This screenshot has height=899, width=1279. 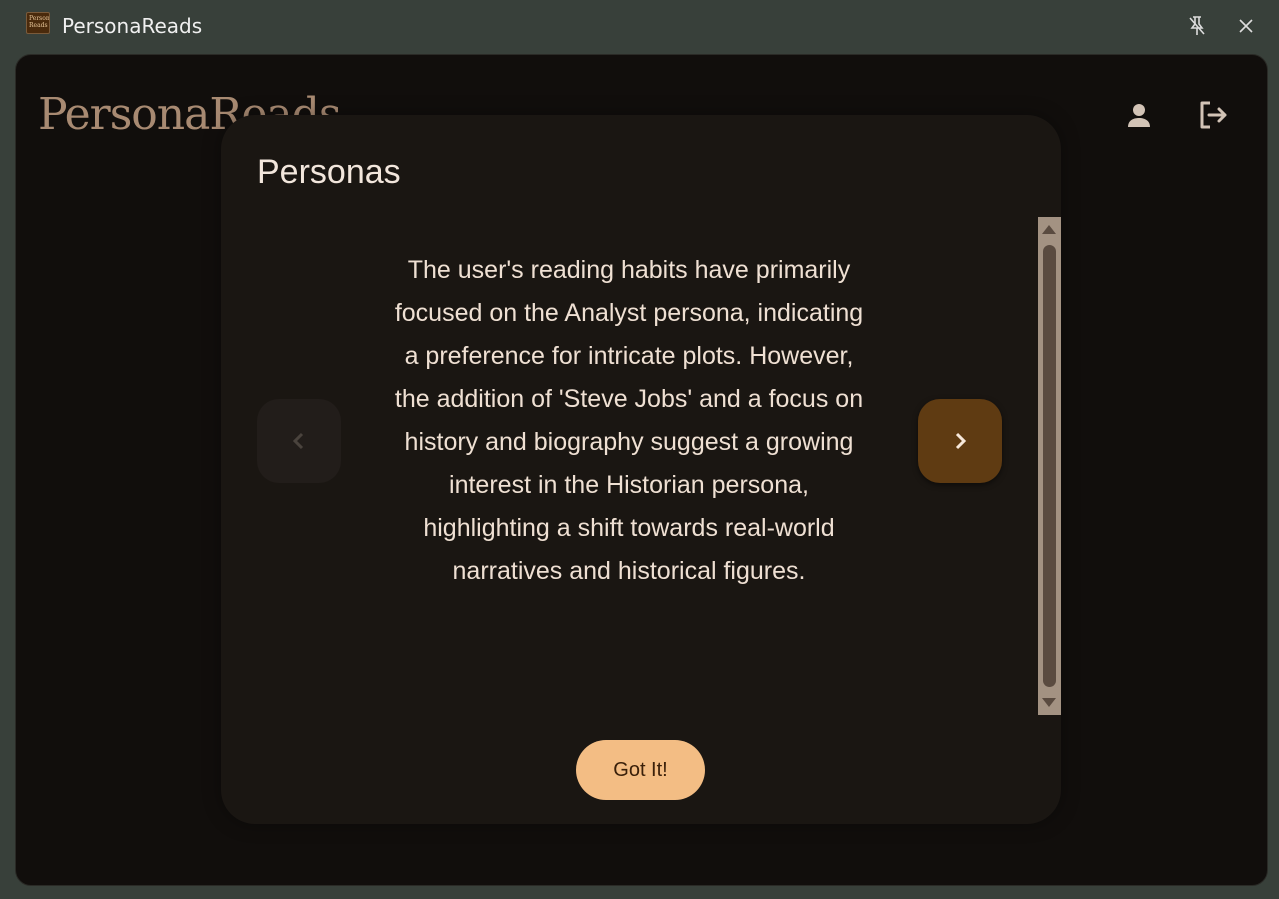 I want to click on chevron-right-icon, so click(x=961, y=441).